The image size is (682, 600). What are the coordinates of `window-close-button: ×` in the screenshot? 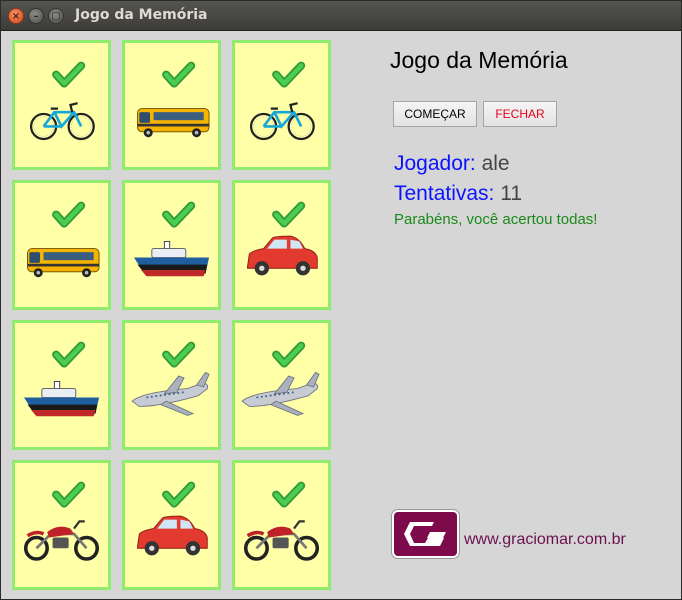 It's located at (16, 16).